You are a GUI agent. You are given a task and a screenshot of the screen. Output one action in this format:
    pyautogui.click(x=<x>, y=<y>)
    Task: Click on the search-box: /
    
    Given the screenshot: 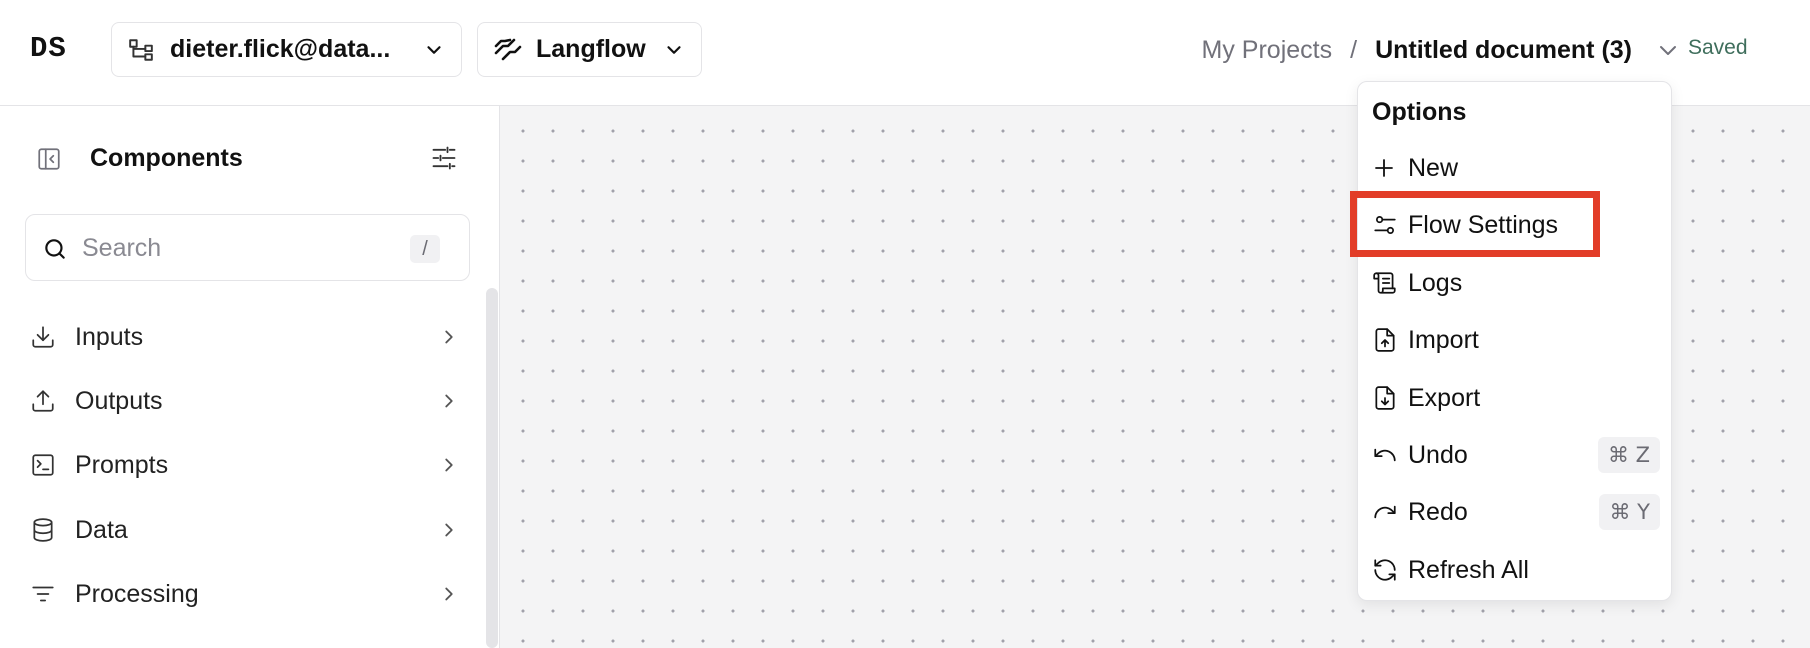 What is the action you would take?
    pyautogui.click(x=247, y=247)
    